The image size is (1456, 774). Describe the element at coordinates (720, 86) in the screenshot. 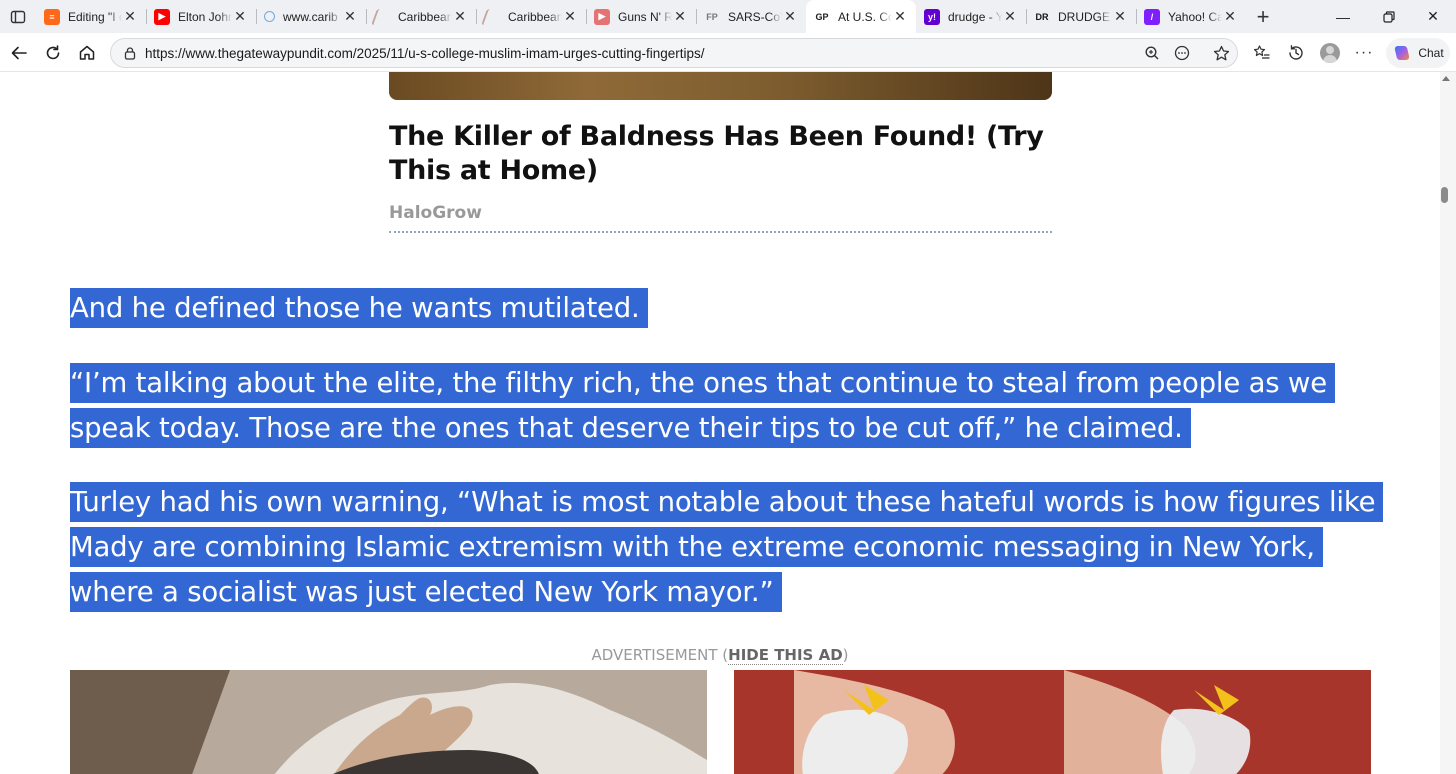

I see `ad-image` at that location.